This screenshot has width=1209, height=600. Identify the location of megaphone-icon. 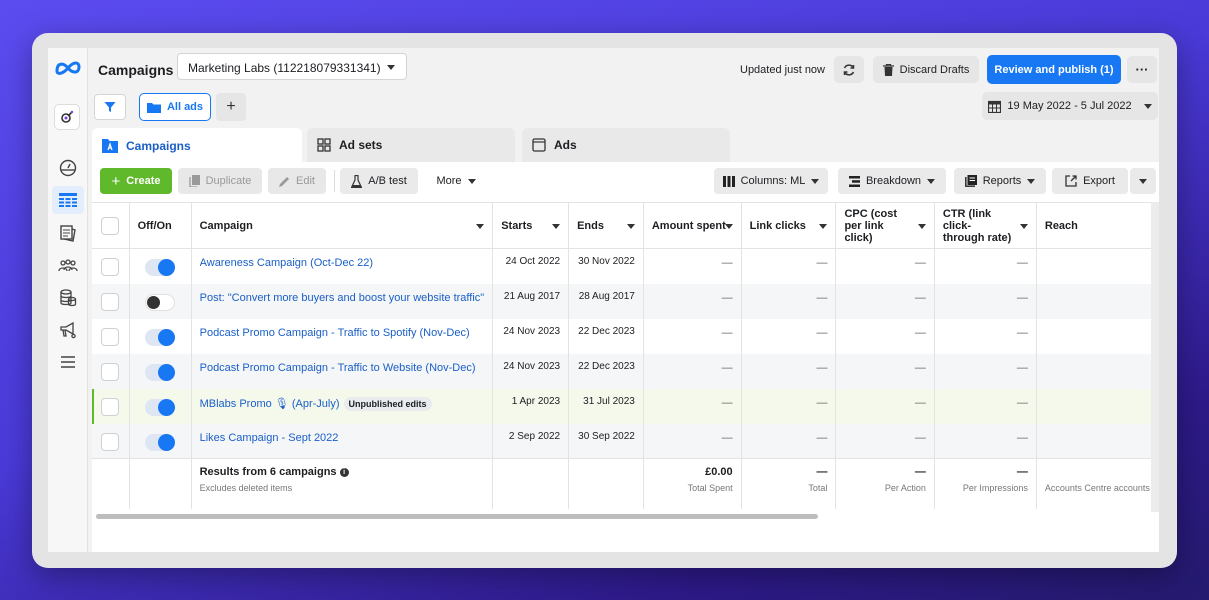
(68, 330).